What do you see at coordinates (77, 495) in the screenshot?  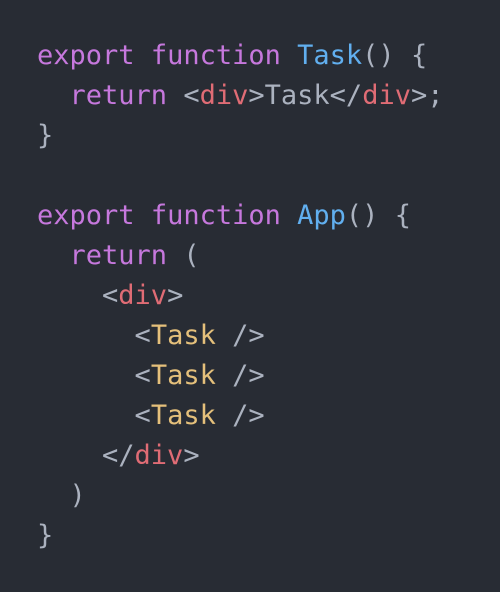 I see `close-paren: )` at bounding box center [77, 495].